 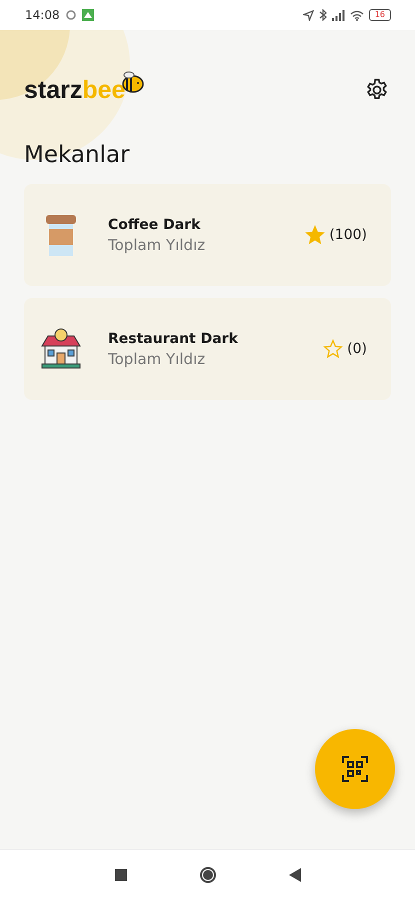 I want to click on home-icon, so click(x=207, y=875).